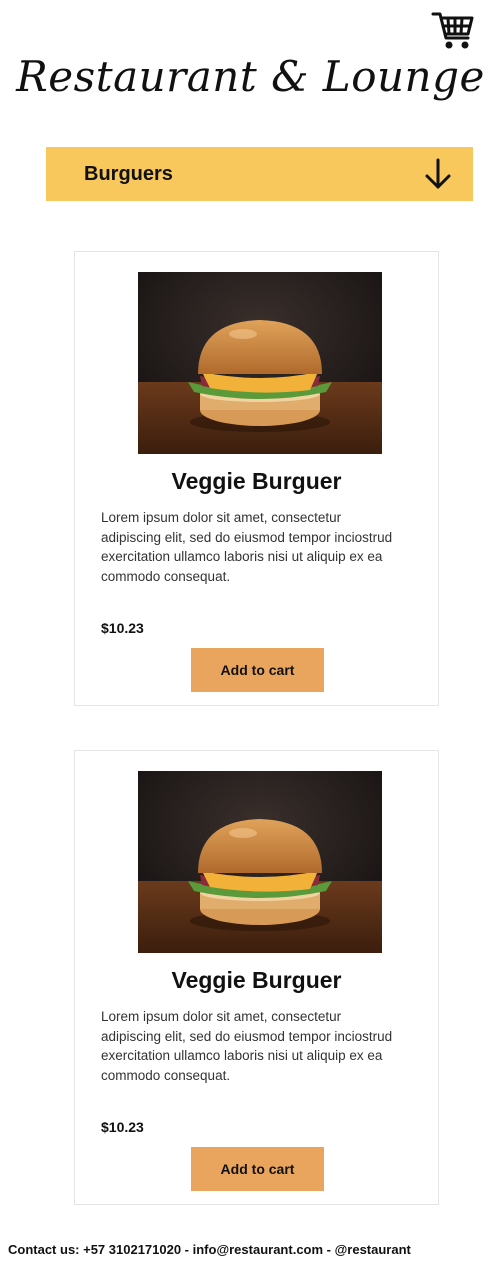  Describe the element at coordinates (259, 174) in the screenshot. I see `category-dropdown: Burguers` at that location.